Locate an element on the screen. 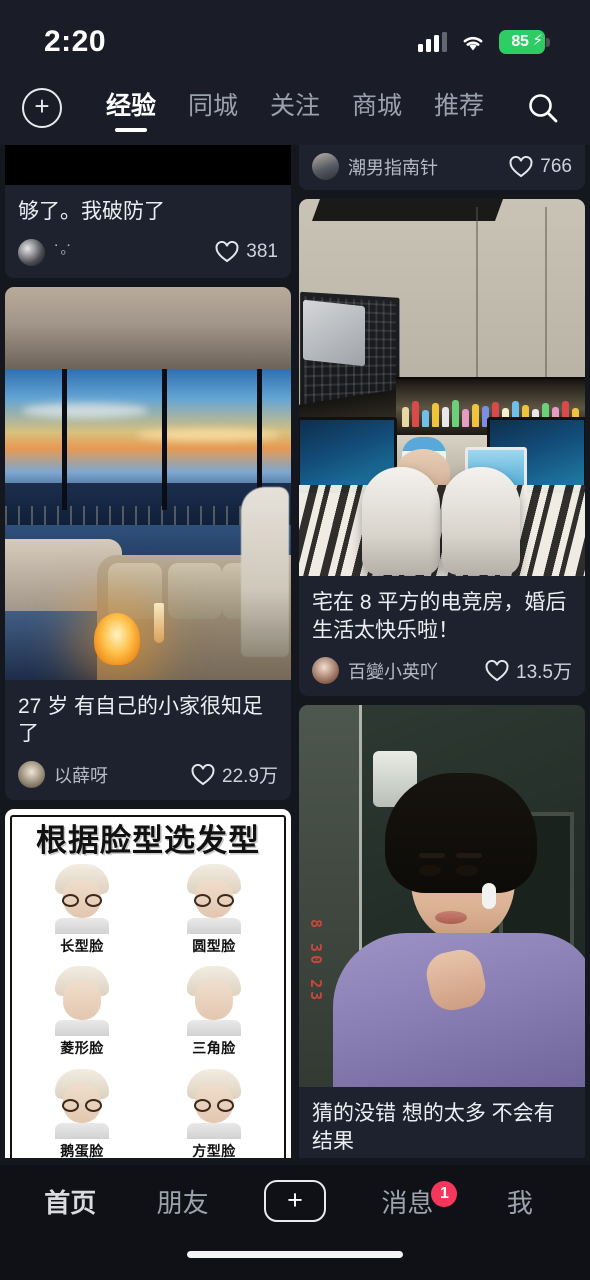 The width and height of the screenshot is (590, 1280). author-name: ˙◦˙ is located at coordinates (63, 251).